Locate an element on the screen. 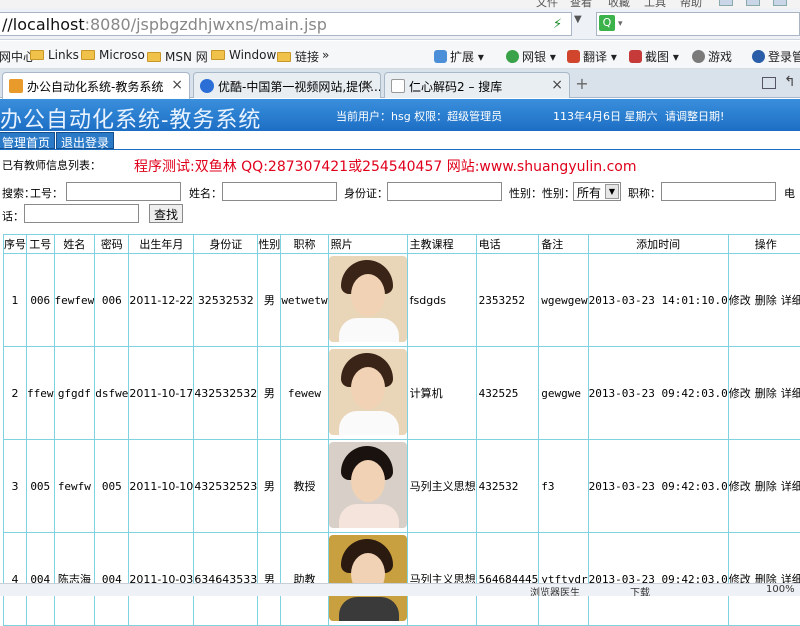 Image resolution: width=800 pixels, height=626 pixels. menu-favorites: 收藏 is located at coordinates (619, 4).